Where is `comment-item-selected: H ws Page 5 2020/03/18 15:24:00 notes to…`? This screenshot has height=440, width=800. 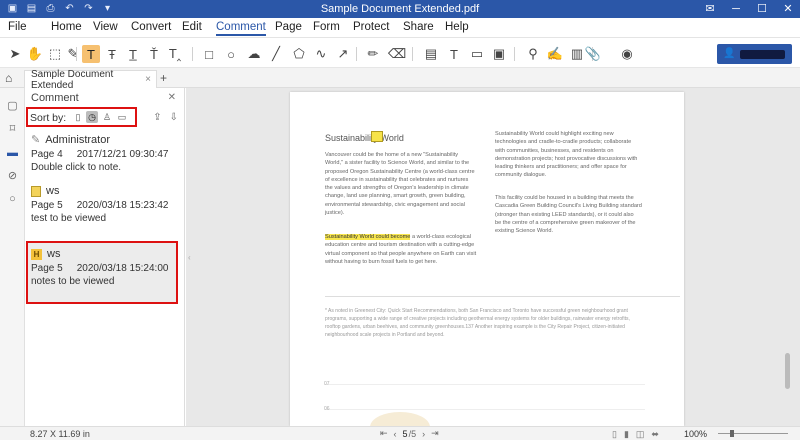
comment-item-selected: H ws Page 5 2020/03/18 15:24:00 notes to… is located at coordinates (106, 267).